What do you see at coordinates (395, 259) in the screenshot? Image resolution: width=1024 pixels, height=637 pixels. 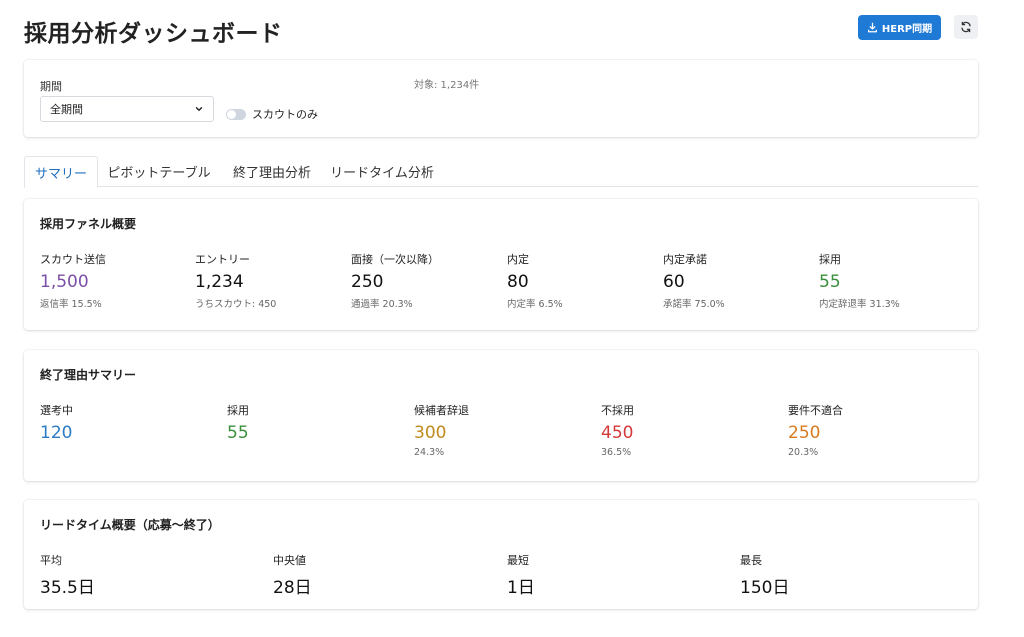 I see `metric-label: 面接（一次以降）` at bounding box center [395, 259].